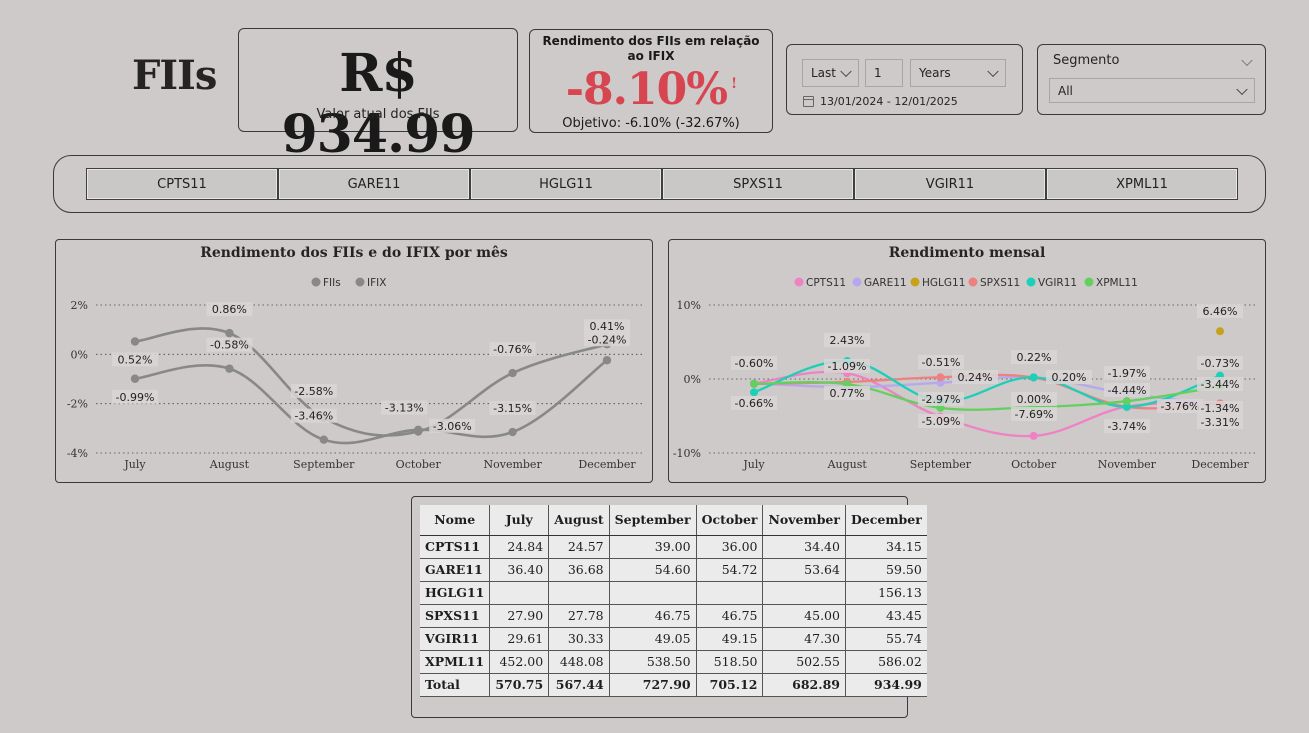  Describe the element at coordinates (519, 616) in the screenshot. I see `value-cell: 27.90` at that location.